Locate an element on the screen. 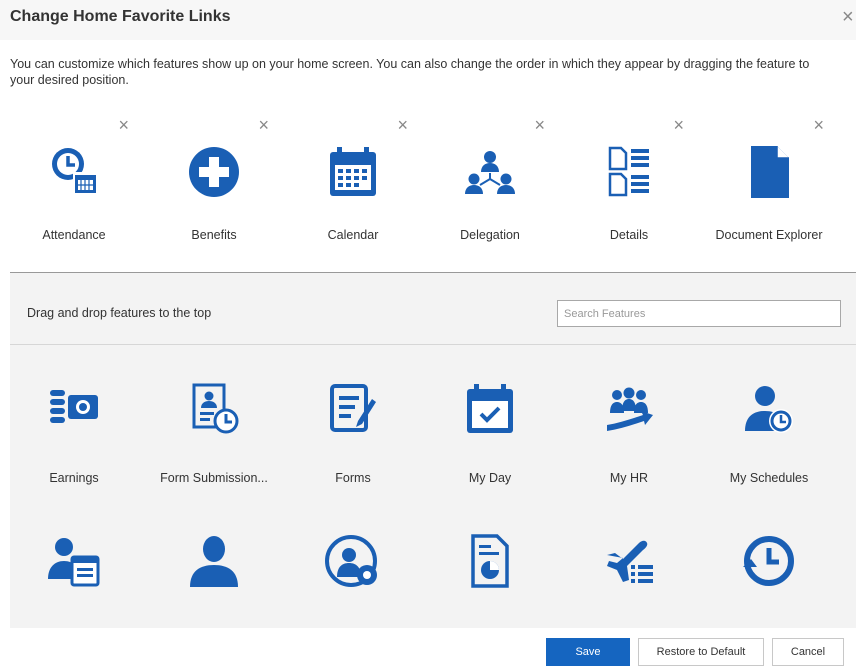 This screenshot has width=856, height=667. feature-label: My HR is located at coordinates (629, 478).